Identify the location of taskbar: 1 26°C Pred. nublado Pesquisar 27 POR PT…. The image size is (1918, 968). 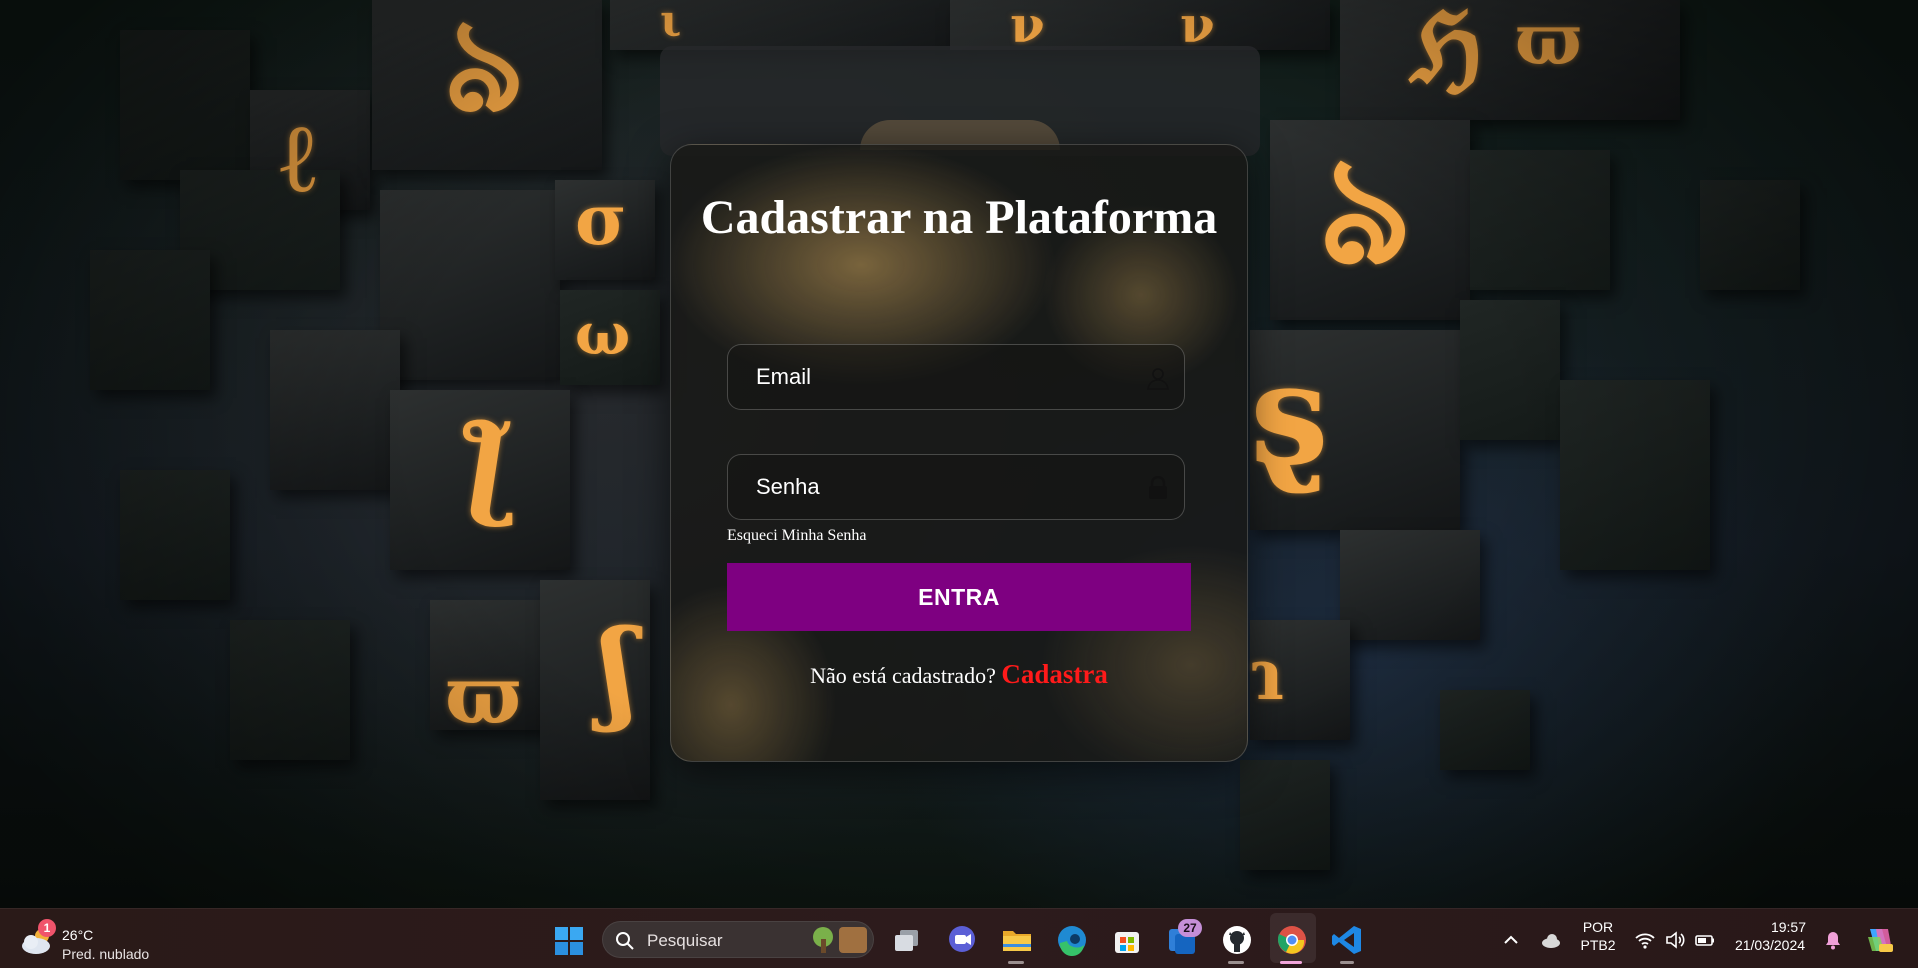
(959, 938).